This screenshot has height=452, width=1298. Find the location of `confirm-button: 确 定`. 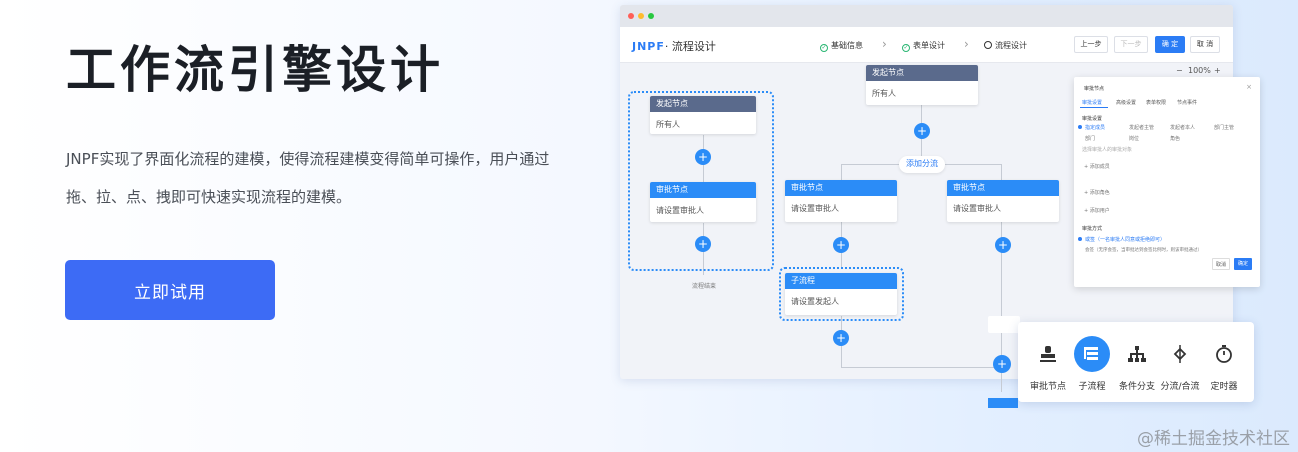

confirm-button: 确 定 is located at coordinates (1170, 44).